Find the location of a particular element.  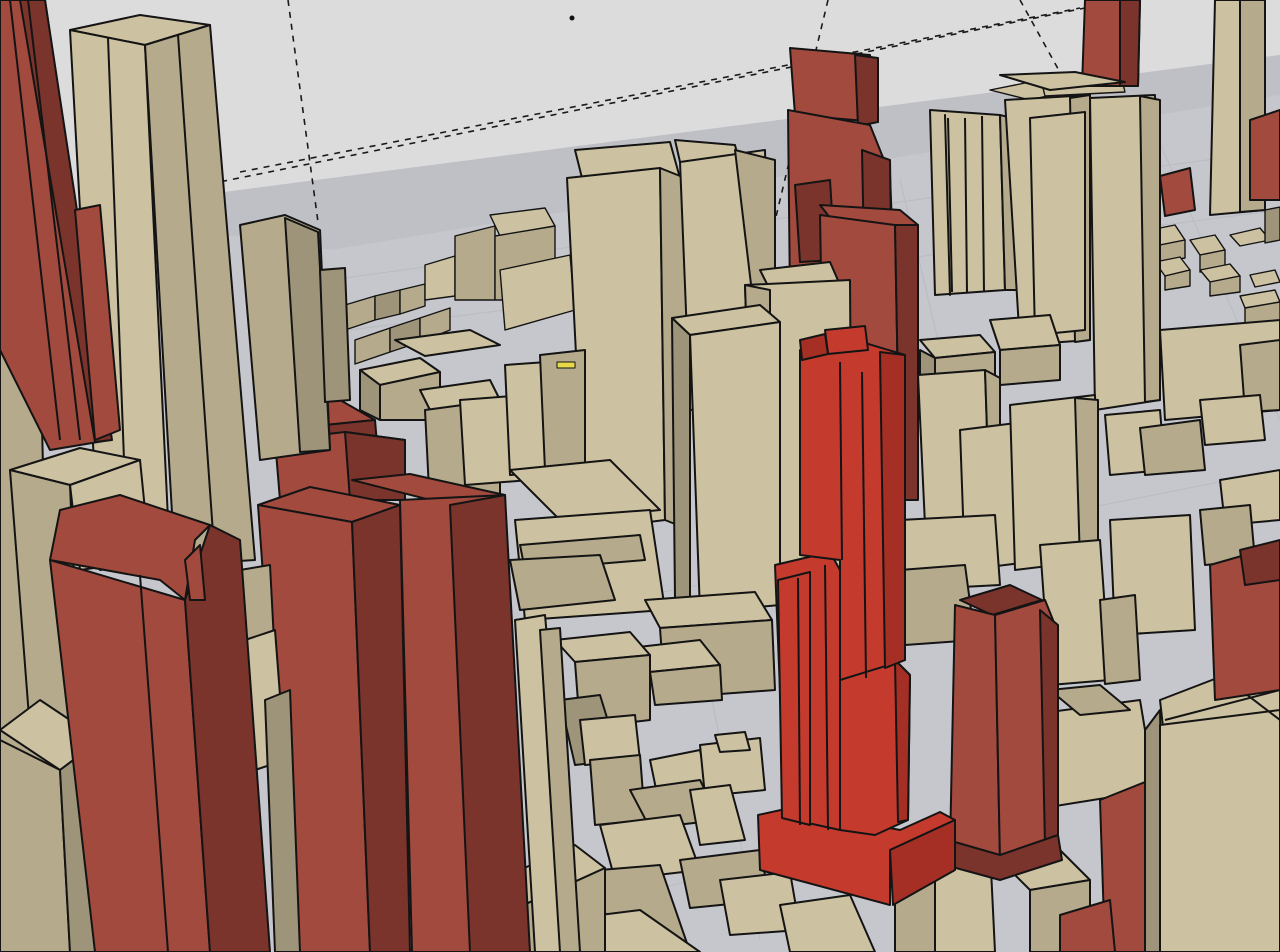

highlight-tower-center is located at coordinates (394, 712).